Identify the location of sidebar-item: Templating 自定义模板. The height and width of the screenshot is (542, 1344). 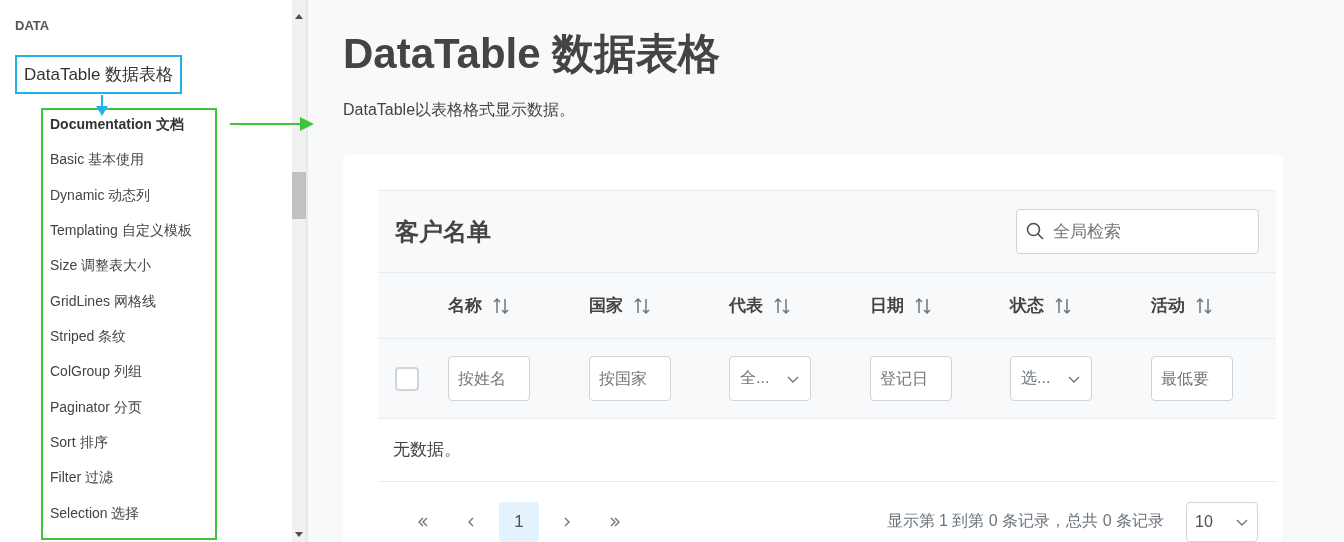
(132, 238).